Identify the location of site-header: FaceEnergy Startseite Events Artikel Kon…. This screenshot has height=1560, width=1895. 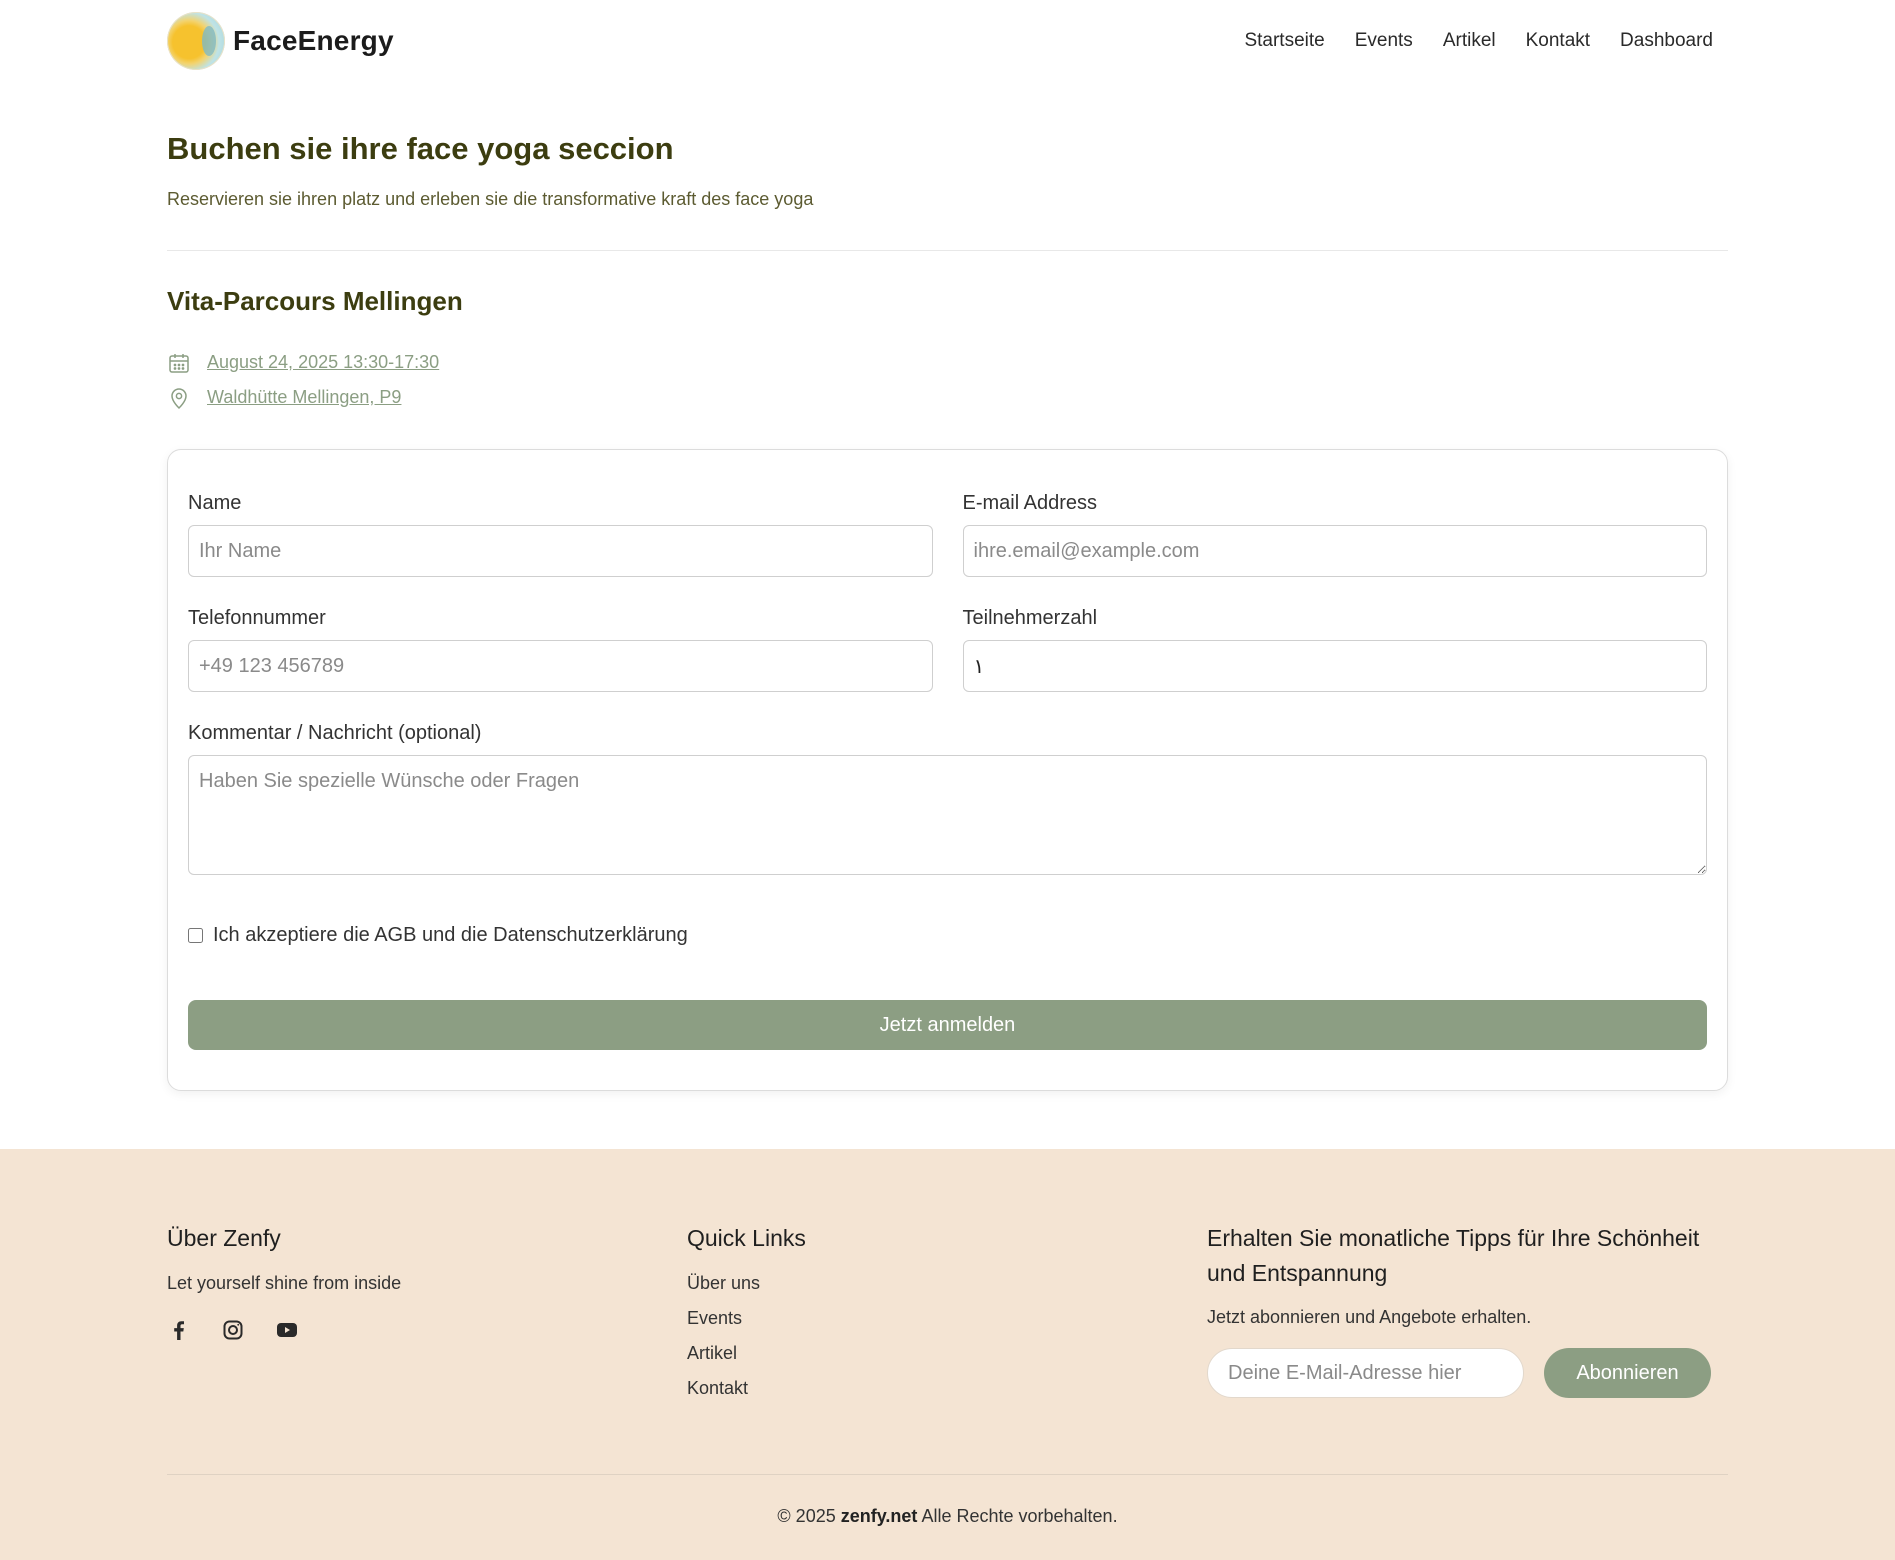
(947, 41).